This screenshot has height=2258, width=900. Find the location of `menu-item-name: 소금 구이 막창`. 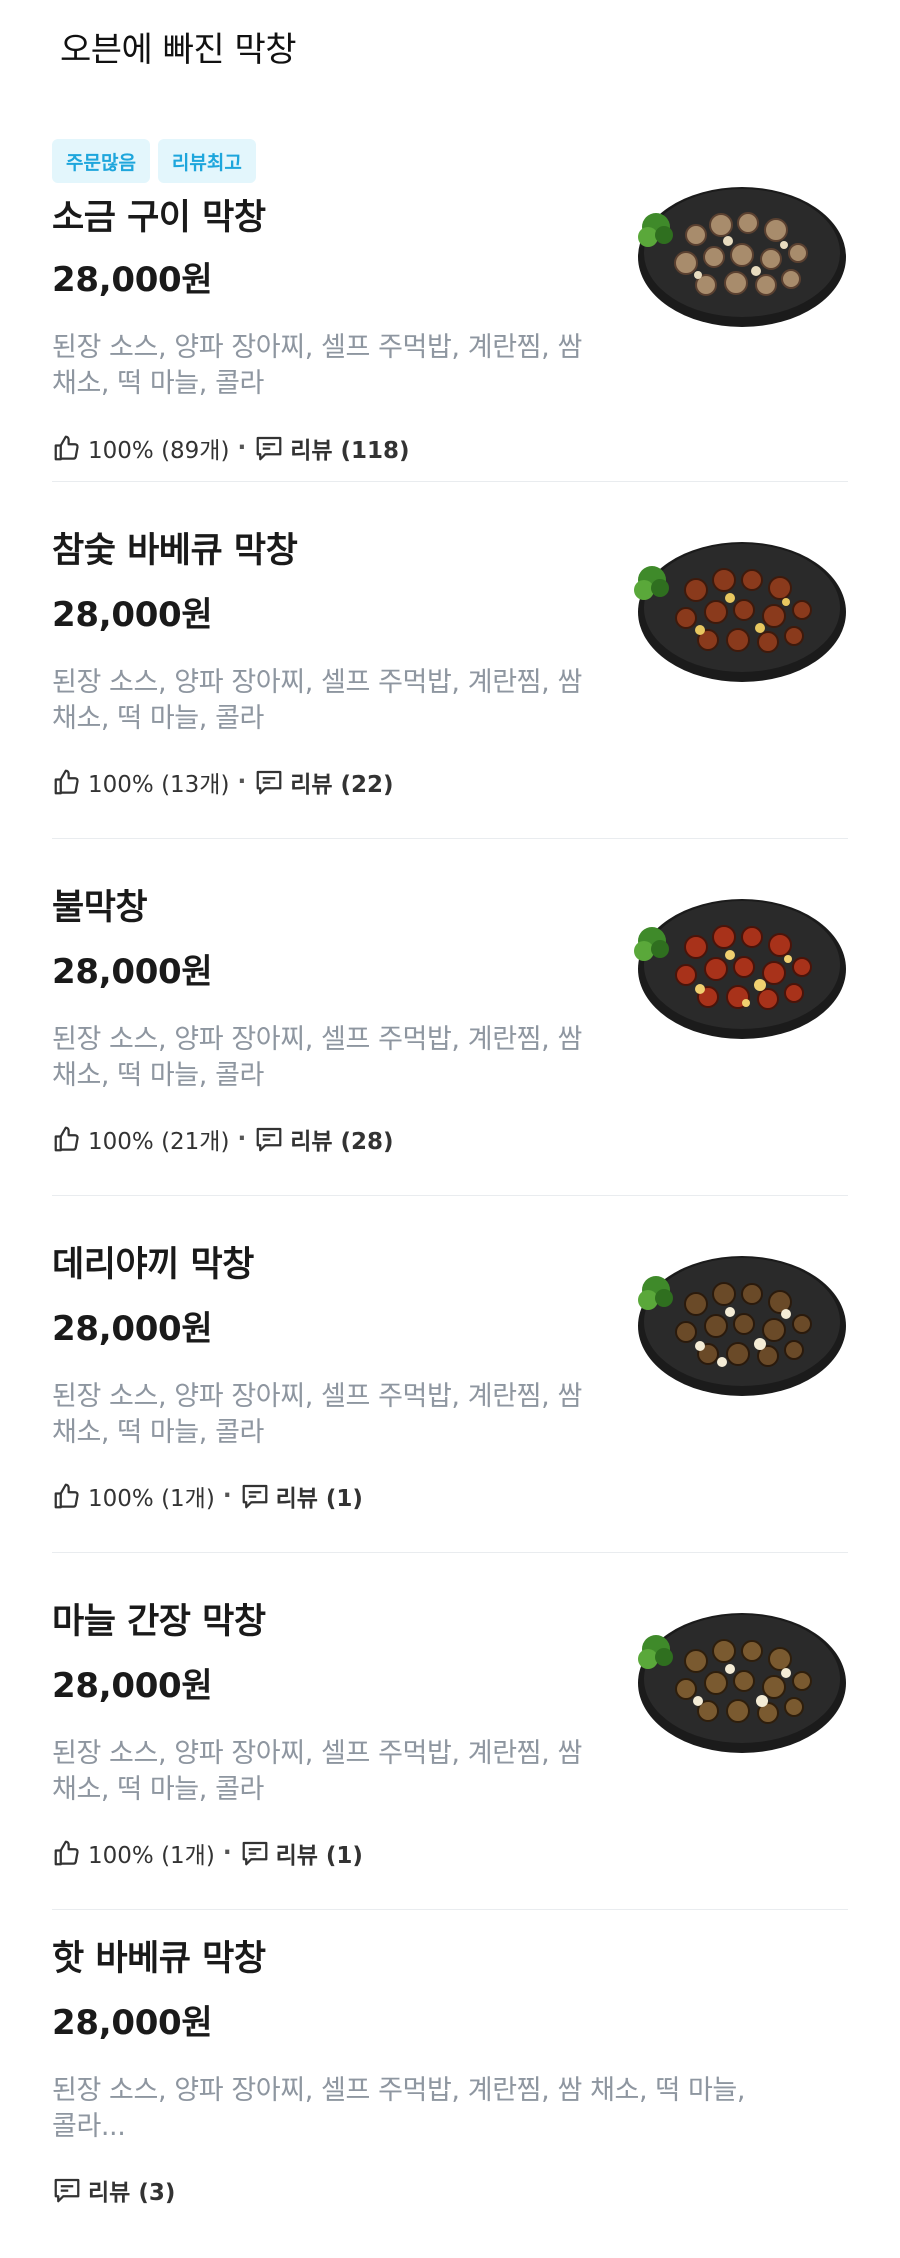

menu-item-name: 소금 구이 막창 is located at coordinates (159, 218).